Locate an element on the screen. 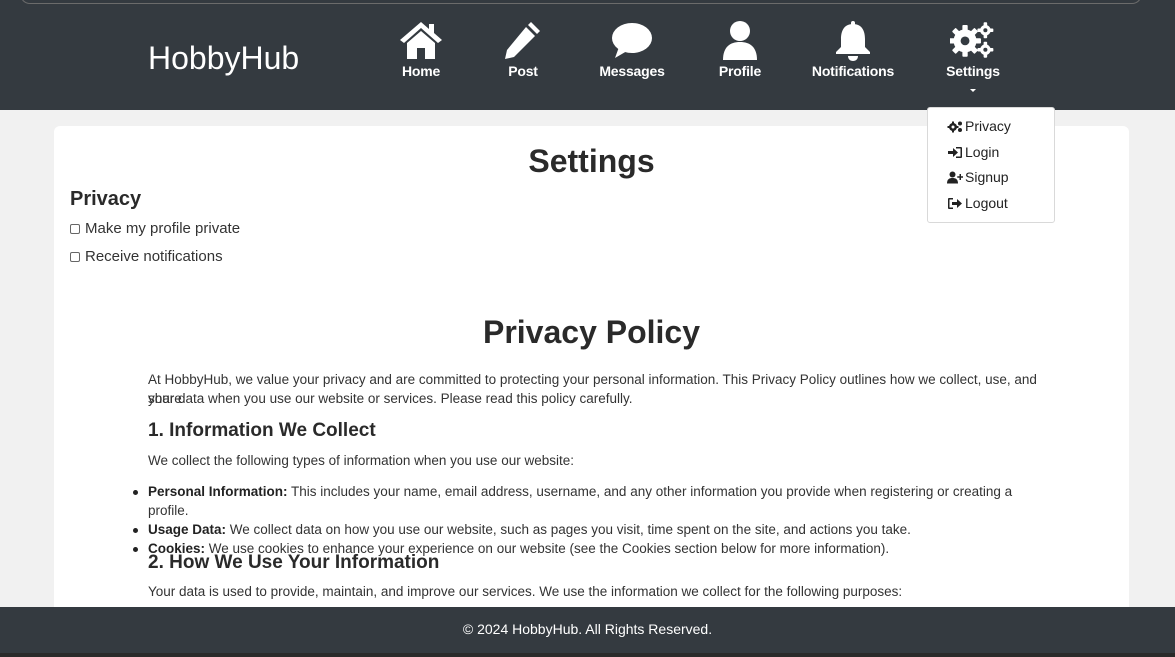 Image resolution: width=1175 pixels, height=657 pixels. nav-profile: Profile is located at coordinates (740, 49).